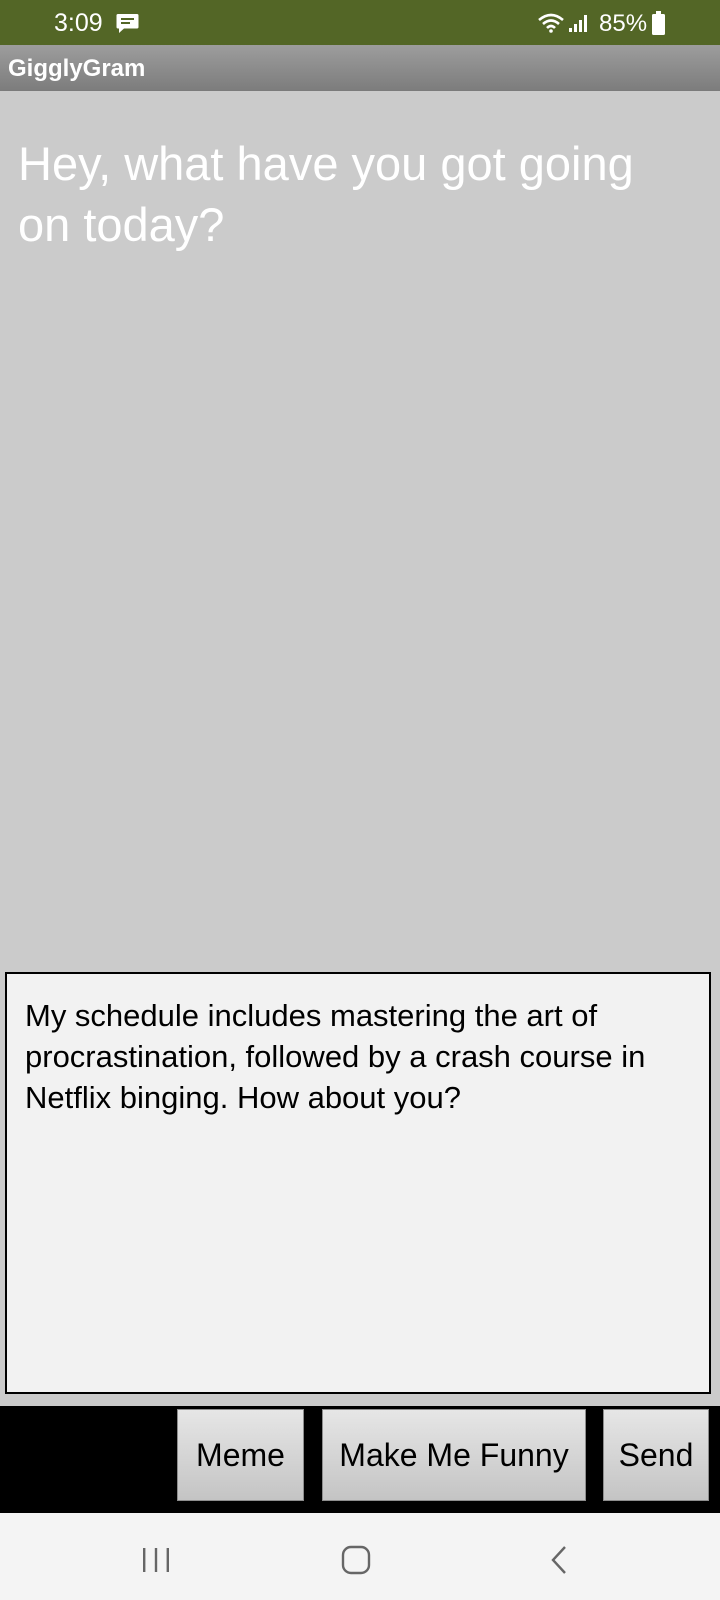  Describe the element at coordinates (454, 1455) in the screenshot. I see `make-me-funny-button: Make Me Funny` at that location.